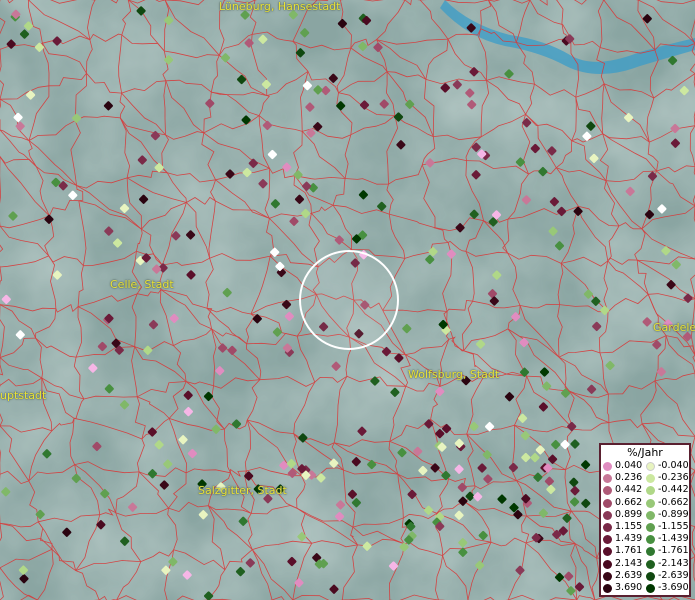 The width and height of the screenshot is (695, 600). I want to click on legend-value: 2.639, so click(629, 575).